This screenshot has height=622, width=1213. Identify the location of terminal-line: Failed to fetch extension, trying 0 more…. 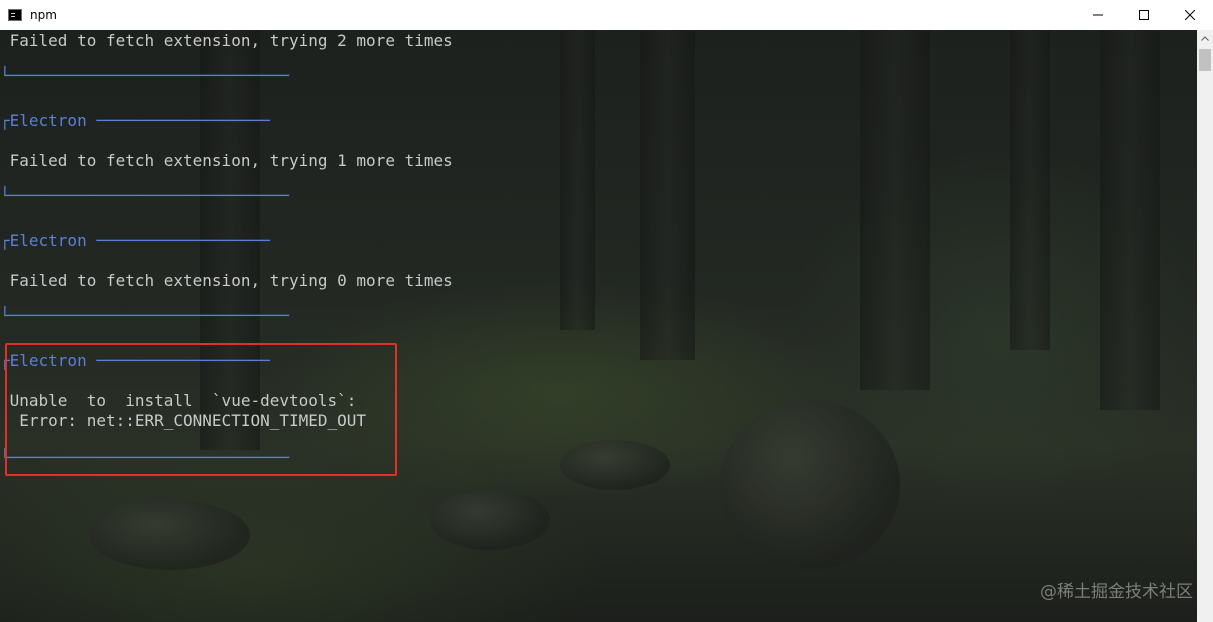
(226, 280).